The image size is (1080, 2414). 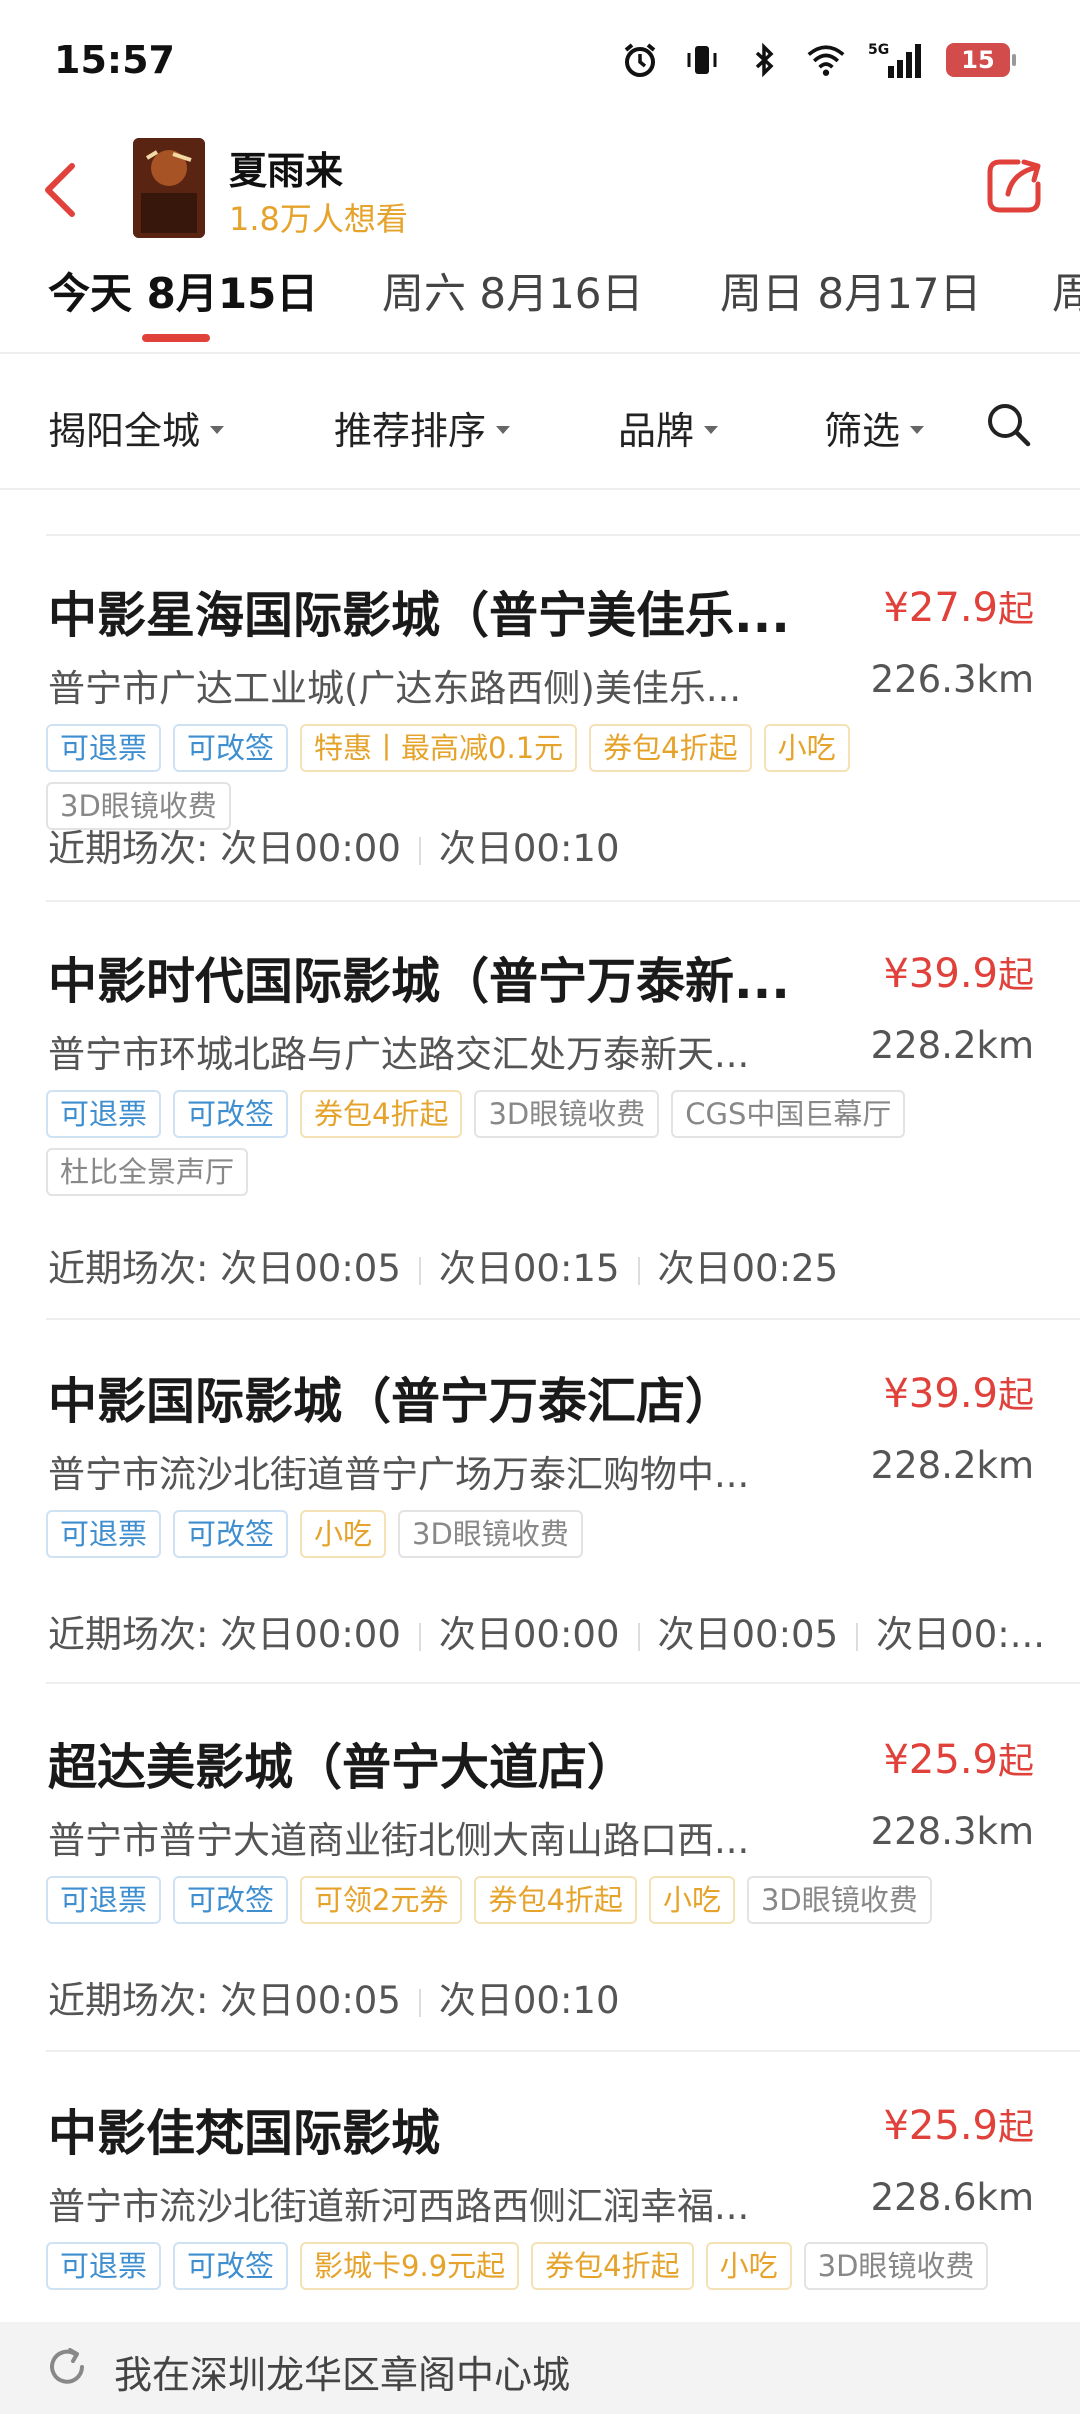 What do you see at coordinates (540, 65) in the screenshot?
I see `status-bar: 15:57 5G 15` at bounding box center [540, 65].